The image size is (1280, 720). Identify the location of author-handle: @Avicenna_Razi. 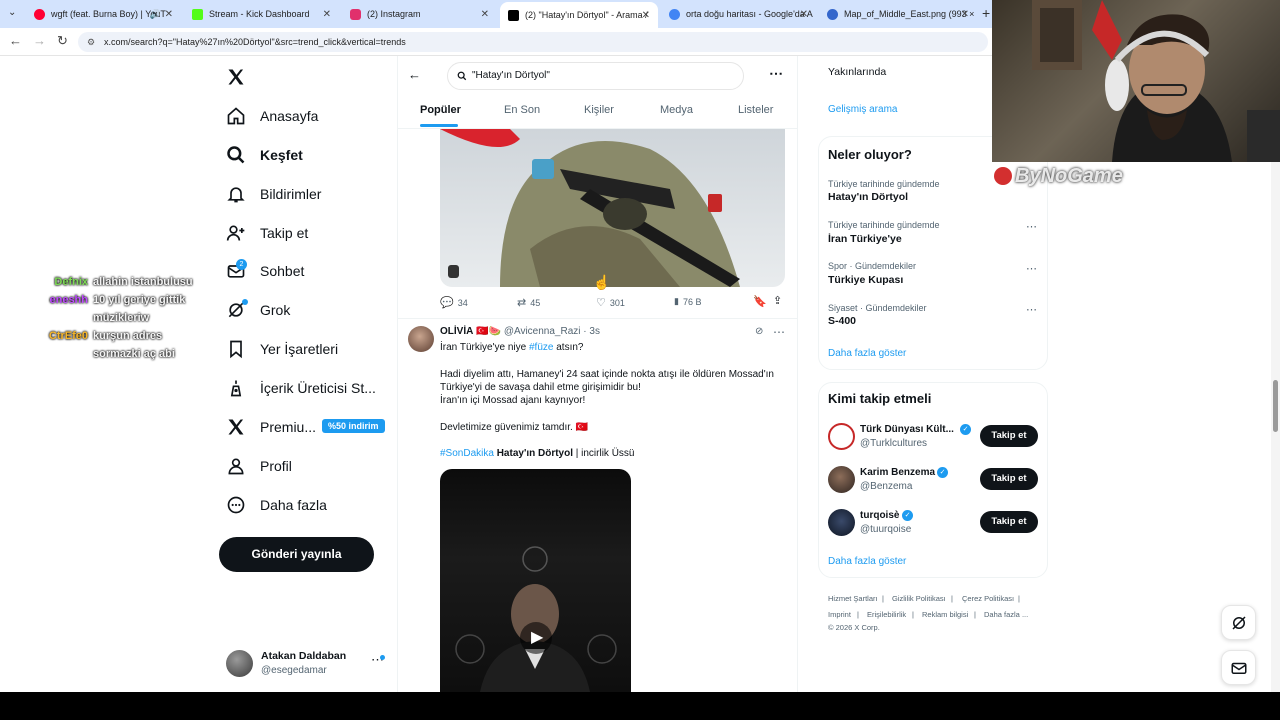
(542, 331).